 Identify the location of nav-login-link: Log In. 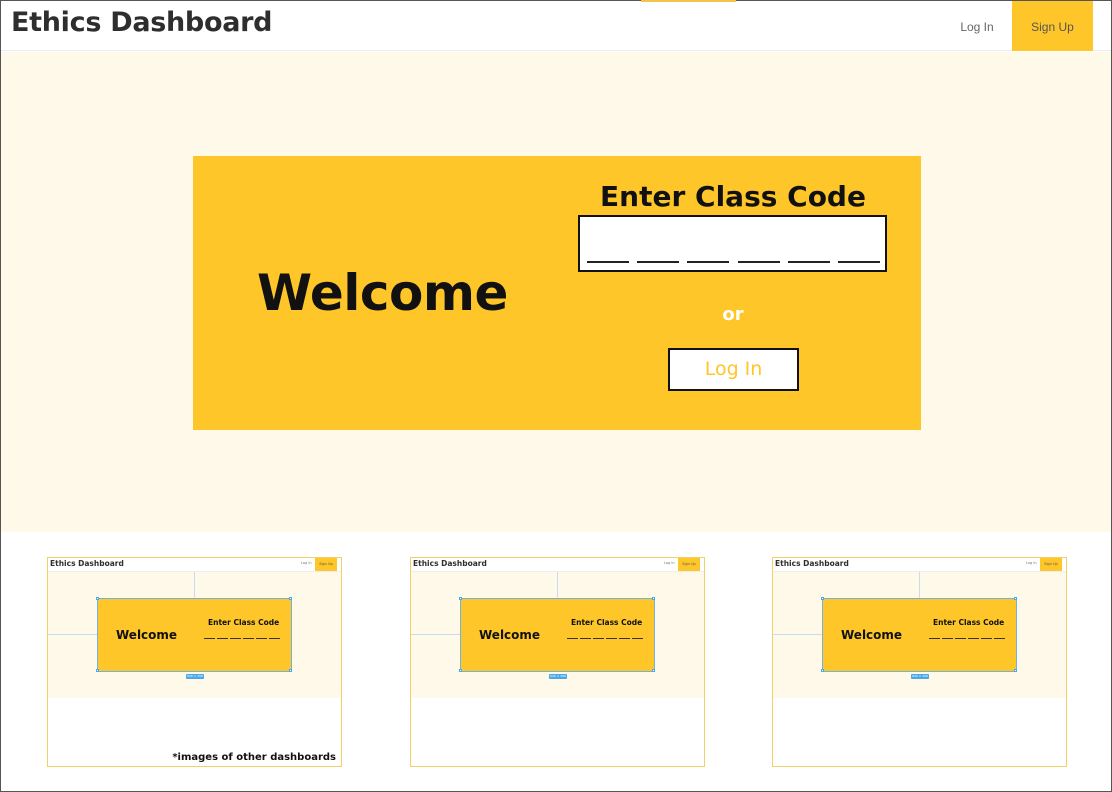
(977, 26).